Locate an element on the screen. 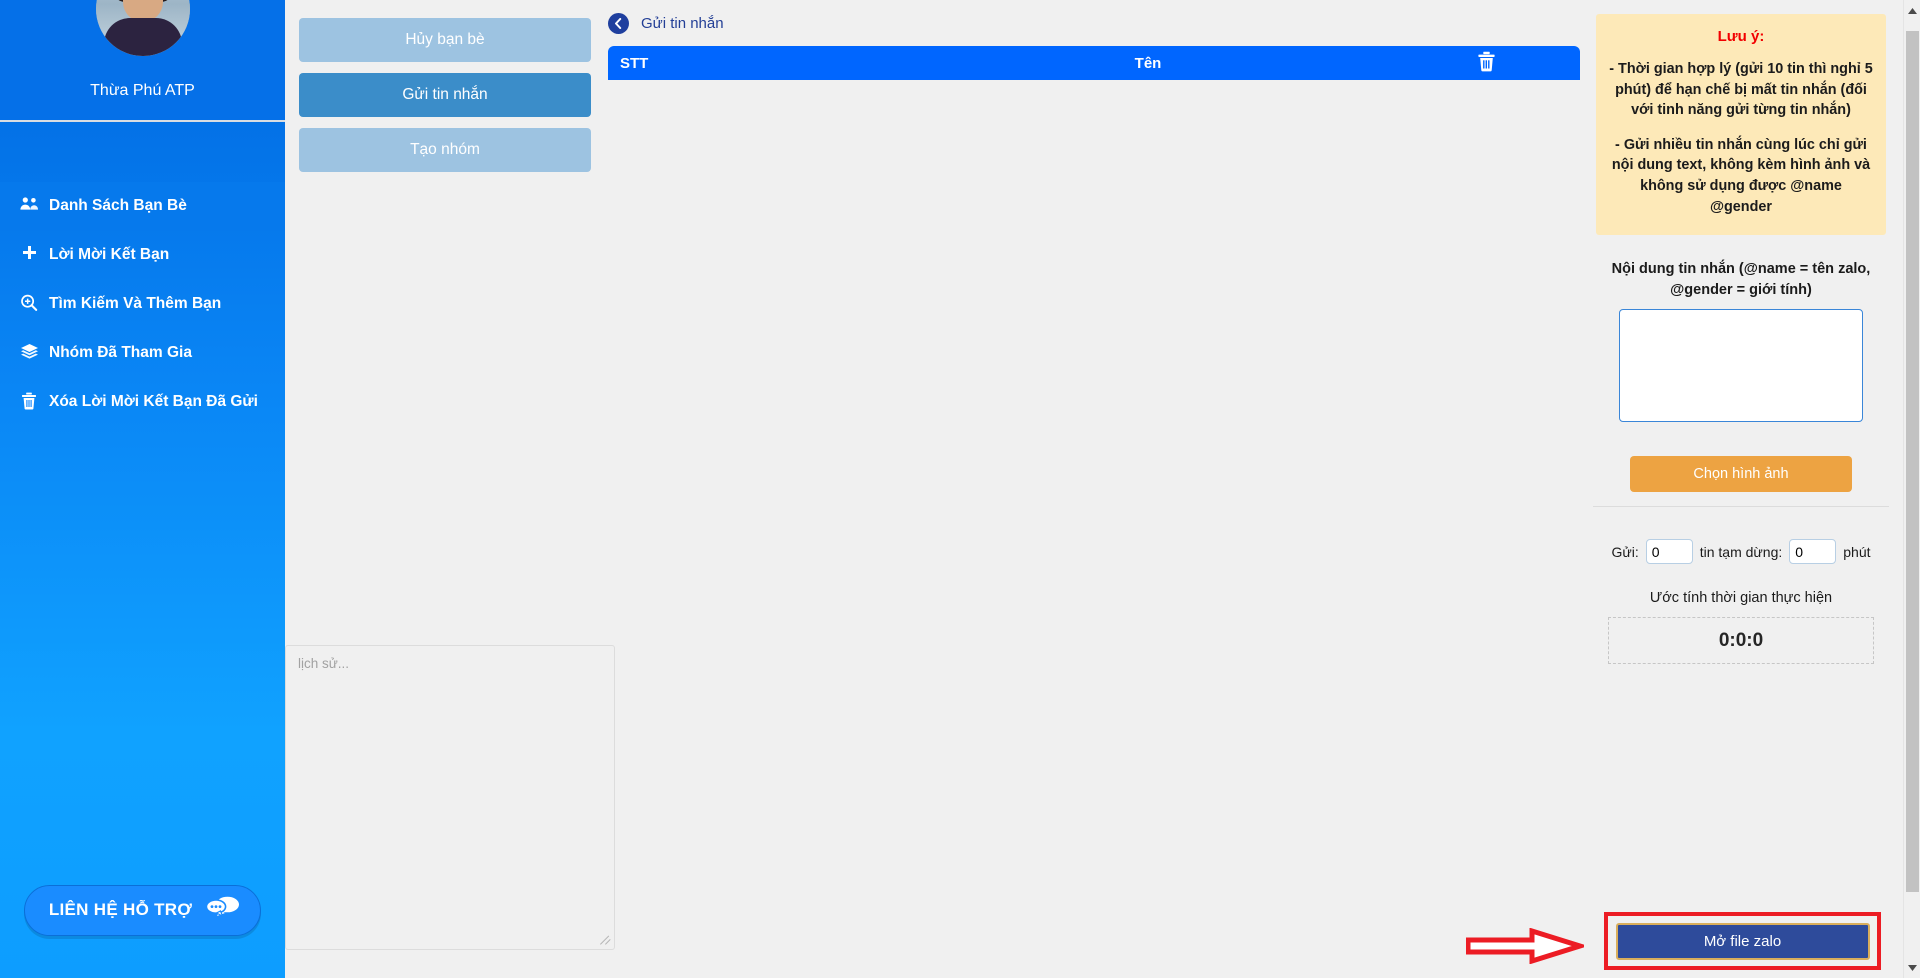  minutes-unit-label: phút is located at coordinates (1857, 551).